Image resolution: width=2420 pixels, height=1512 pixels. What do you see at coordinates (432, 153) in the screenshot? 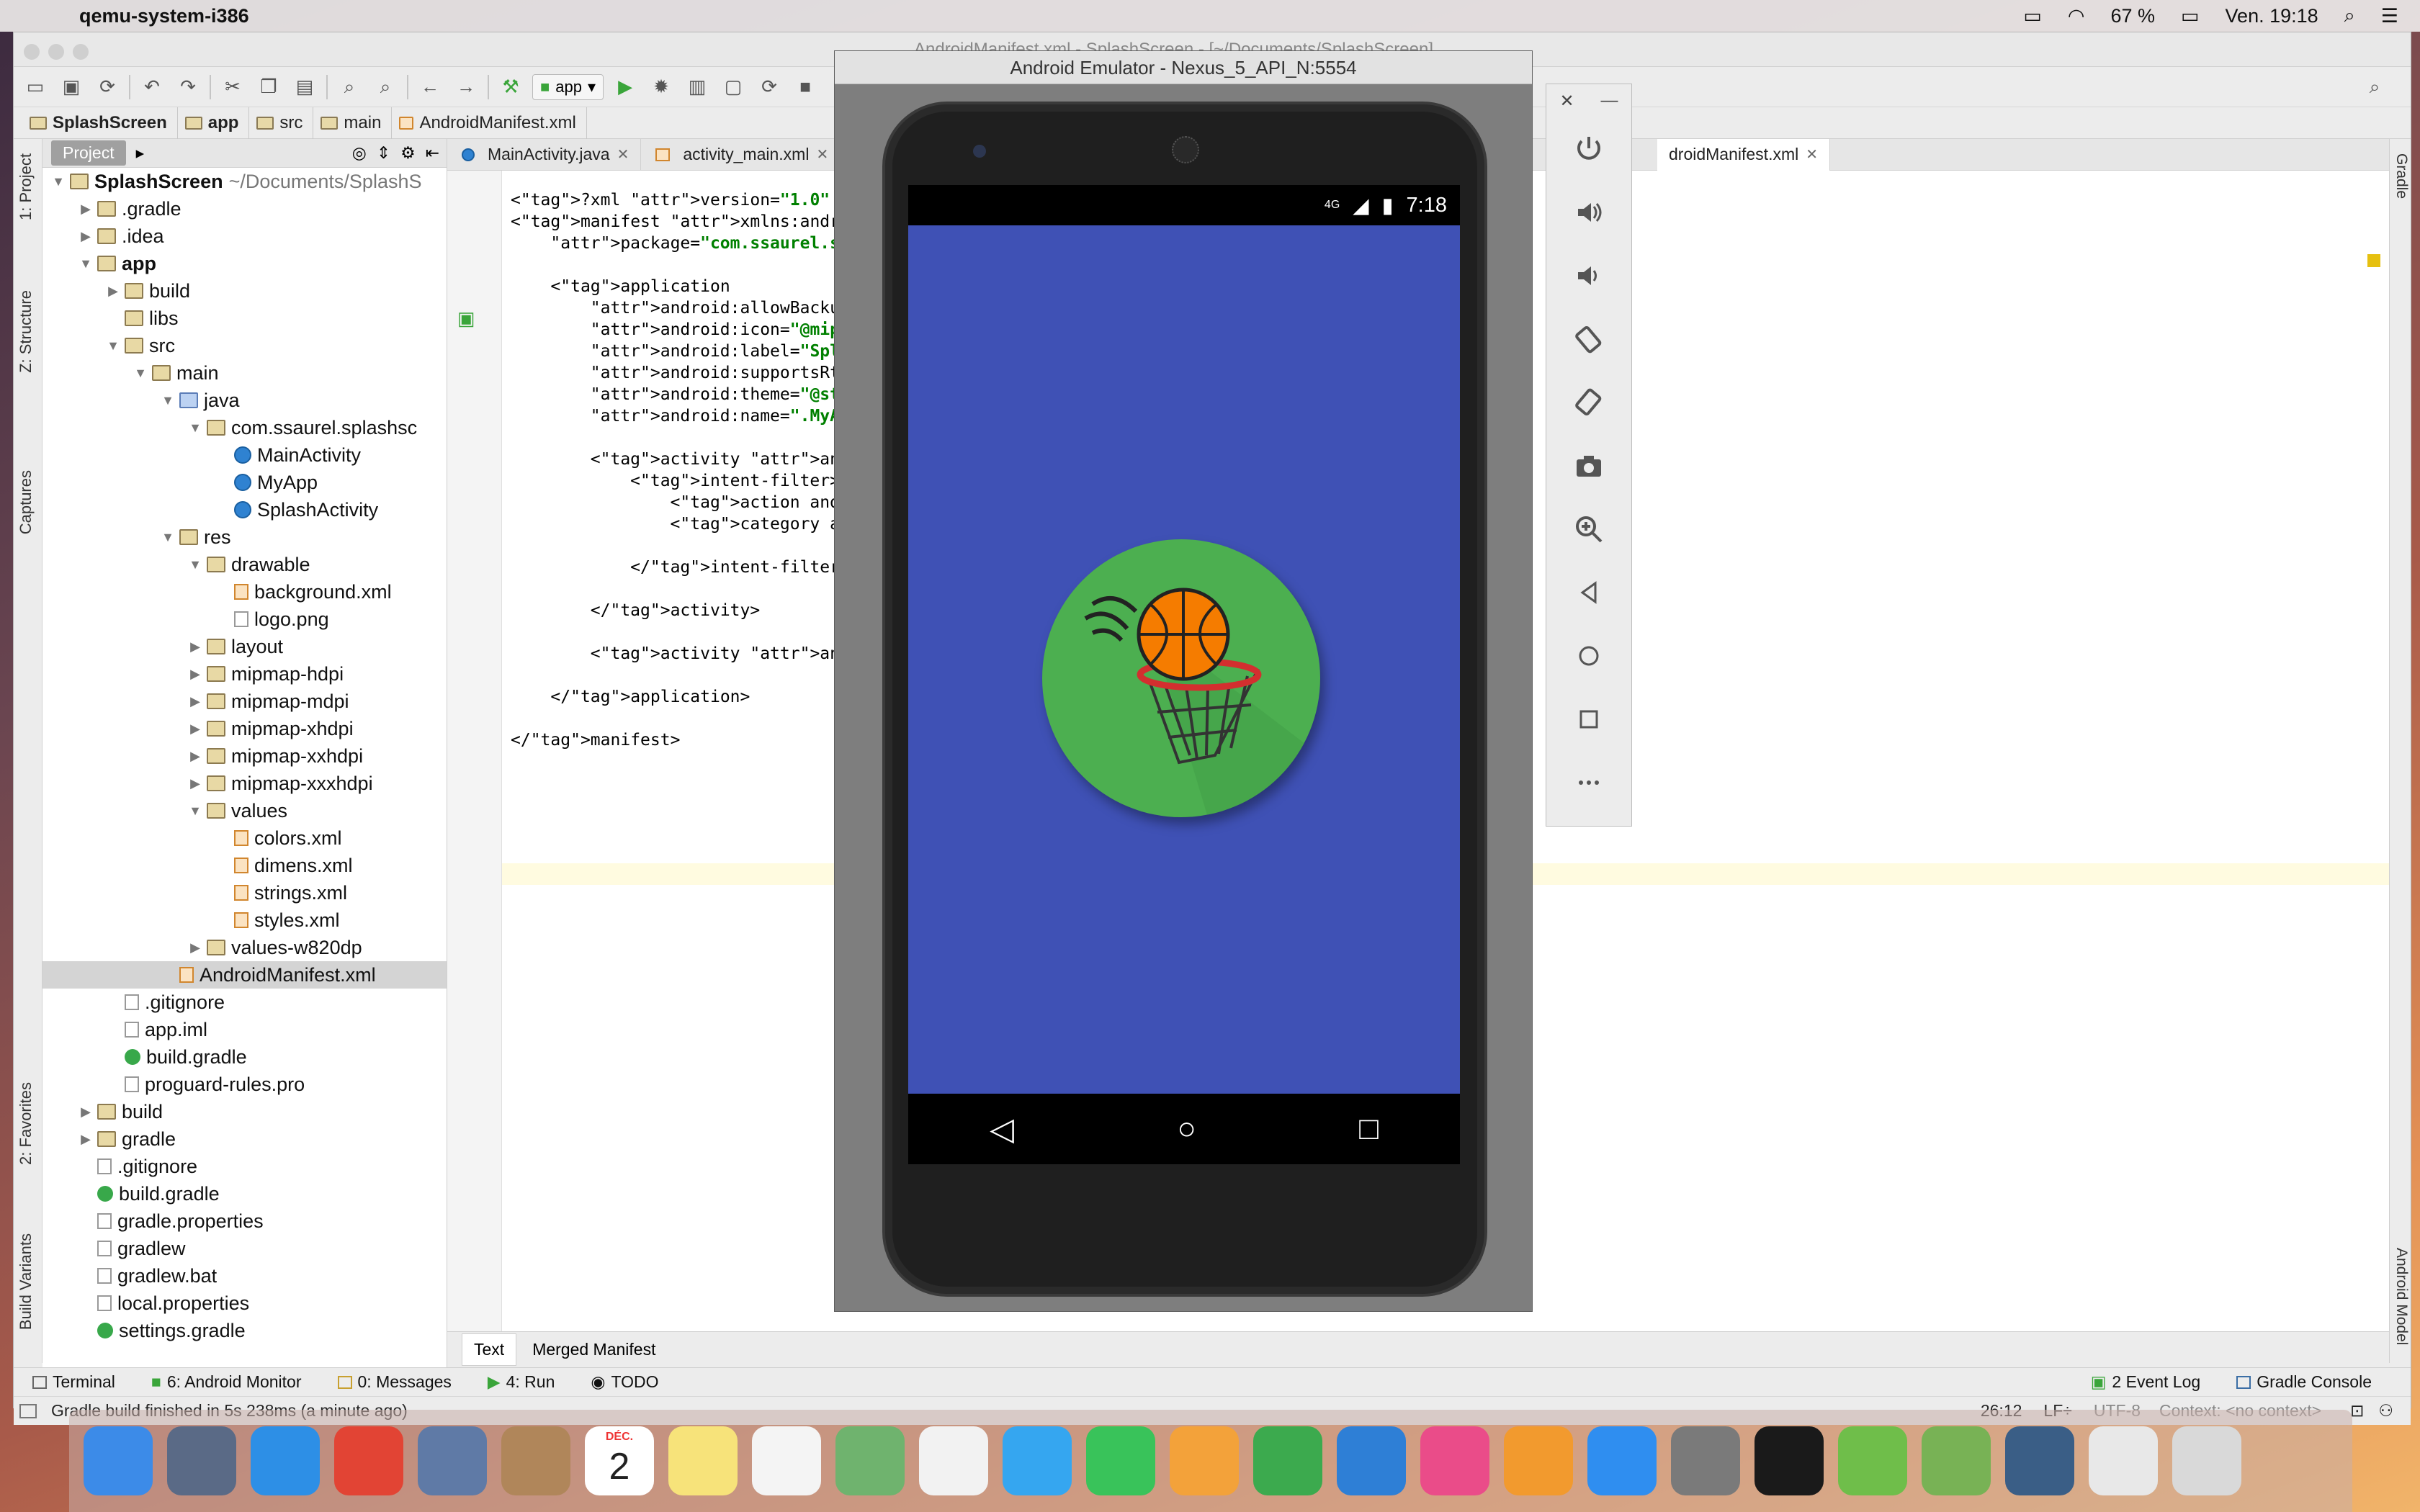
I see `hide-panel-icon: ⇤` at bounding box center [432, 153].